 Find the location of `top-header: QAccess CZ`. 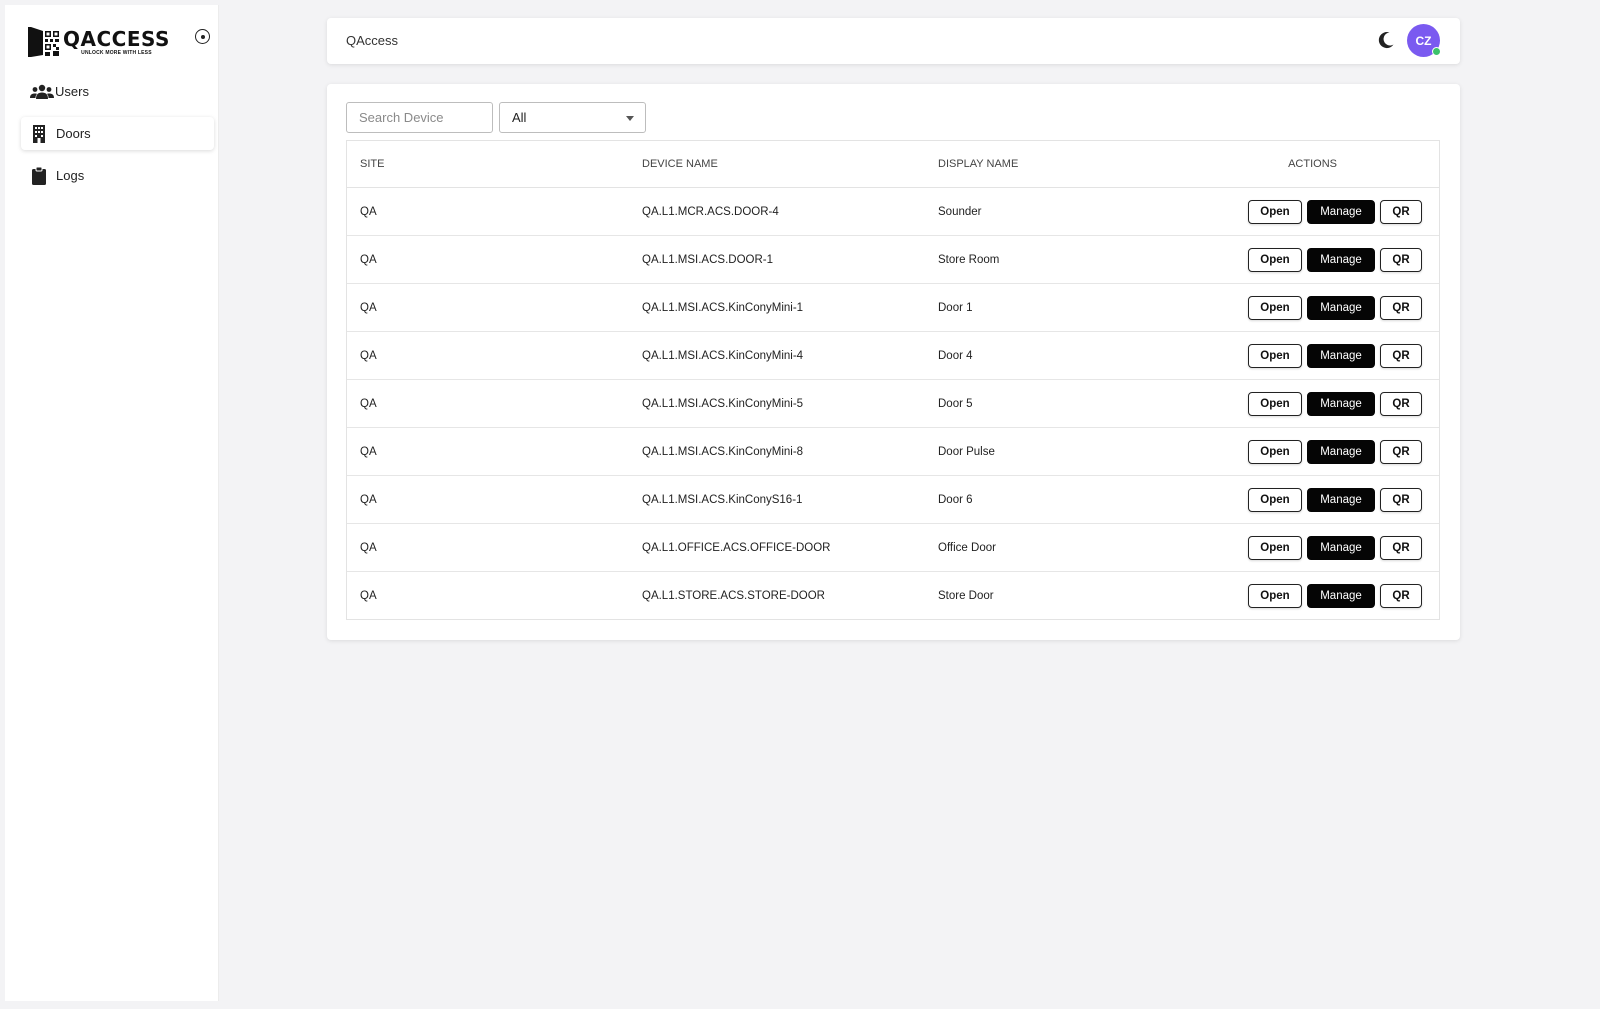

top-header: QAccess CZ is located at coordinates (893, 41).